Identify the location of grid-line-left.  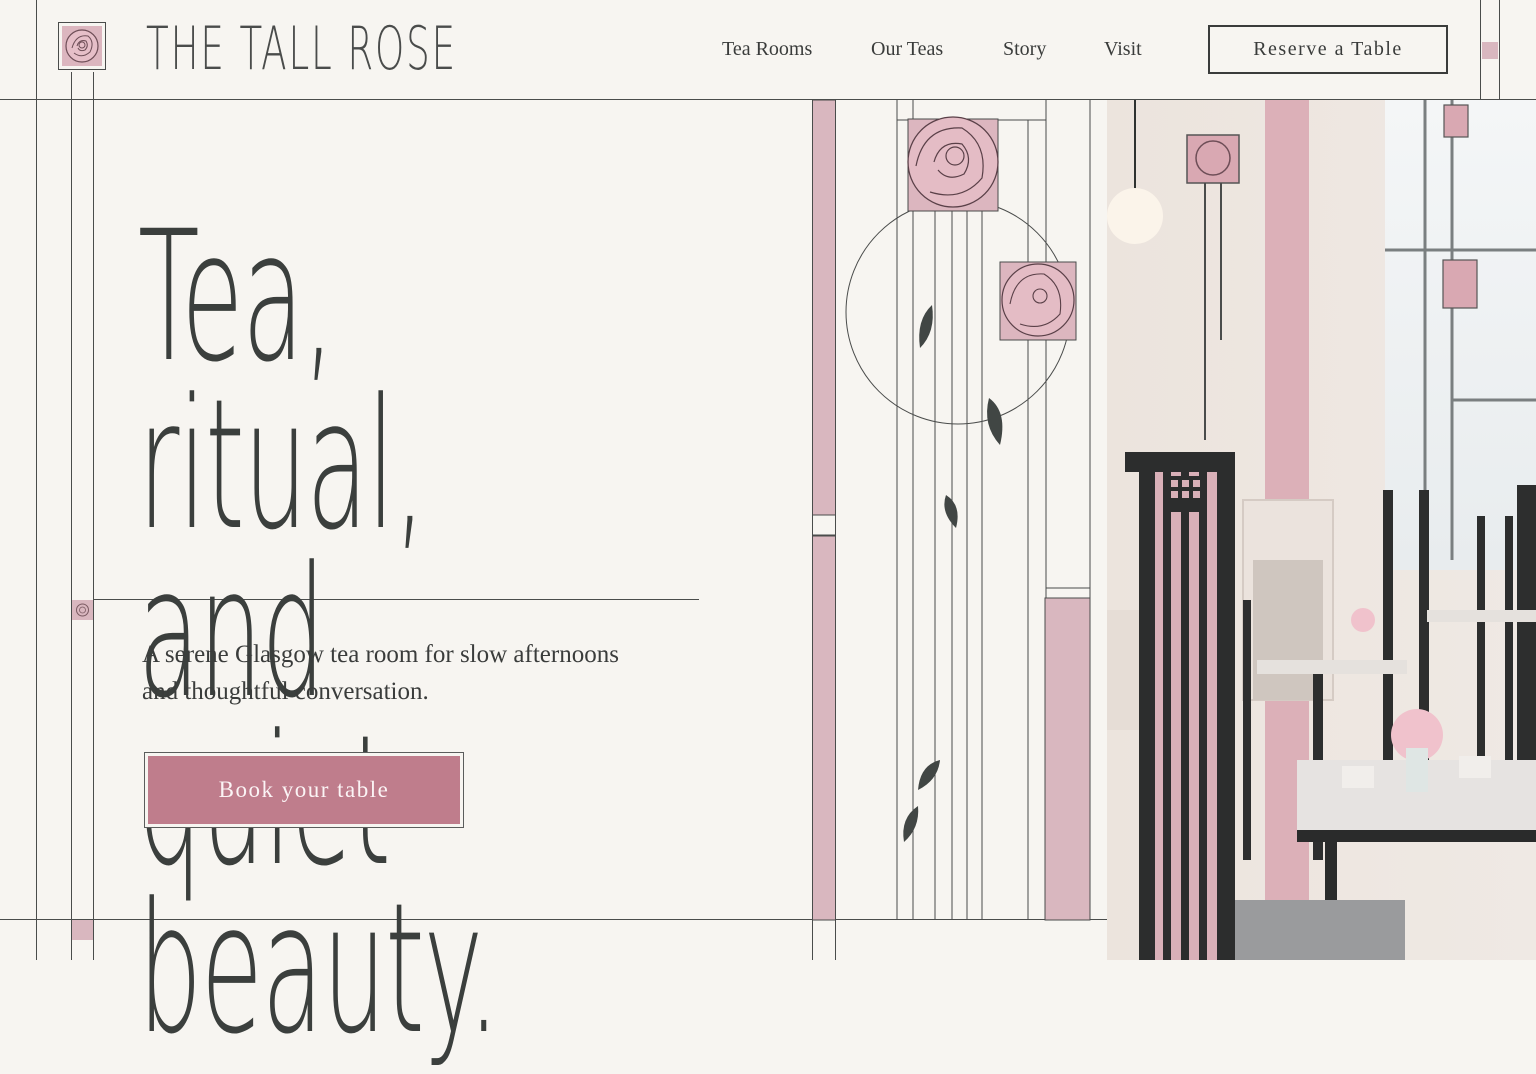
(36, 480).